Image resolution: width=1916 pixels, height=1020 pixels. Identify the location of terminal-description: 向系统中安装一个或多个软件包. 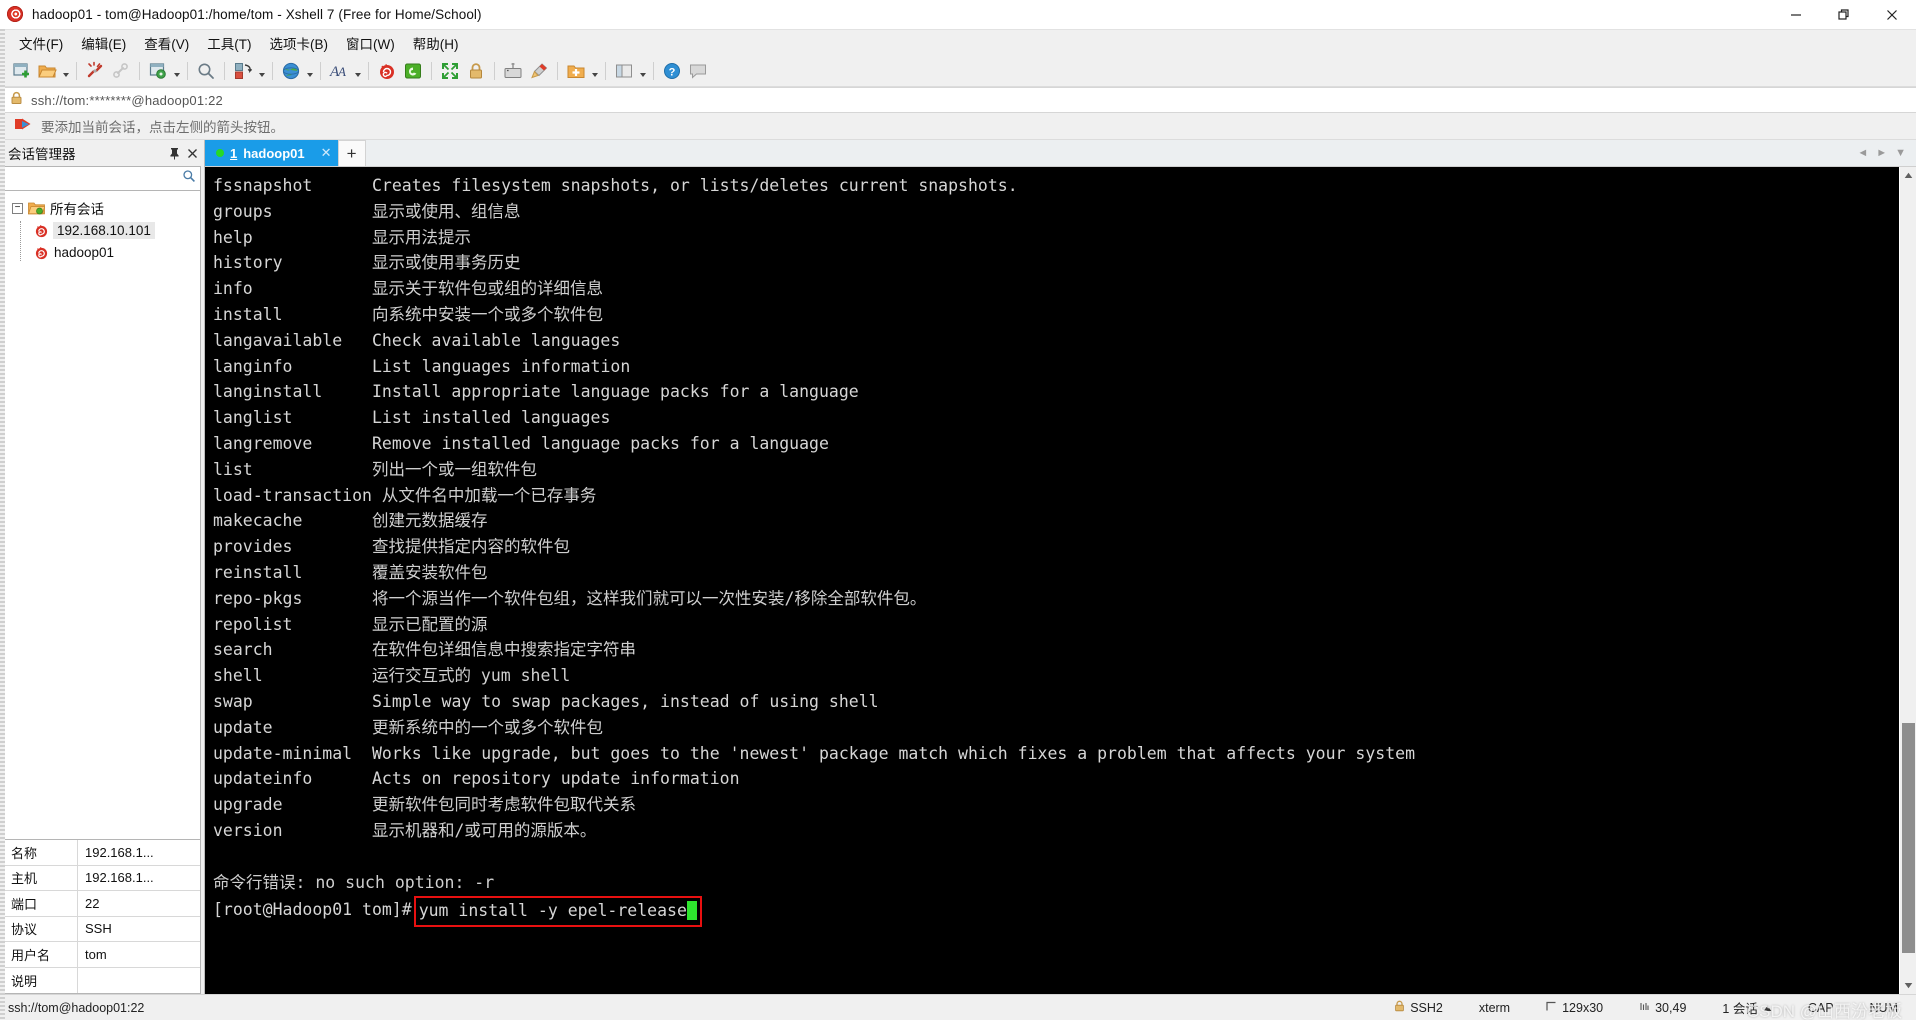
(487, 314).